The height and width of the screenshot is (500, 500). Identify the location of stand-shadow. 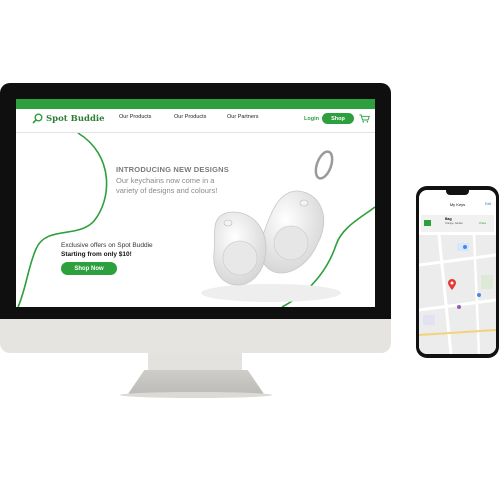
(196, 395).